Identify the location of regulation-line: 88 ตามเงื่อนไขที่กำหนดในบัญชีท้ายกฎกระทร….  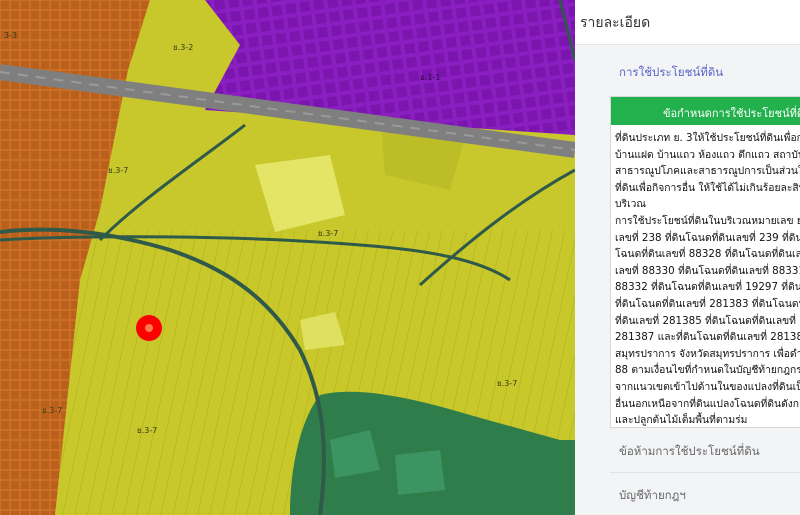
(707, 370).